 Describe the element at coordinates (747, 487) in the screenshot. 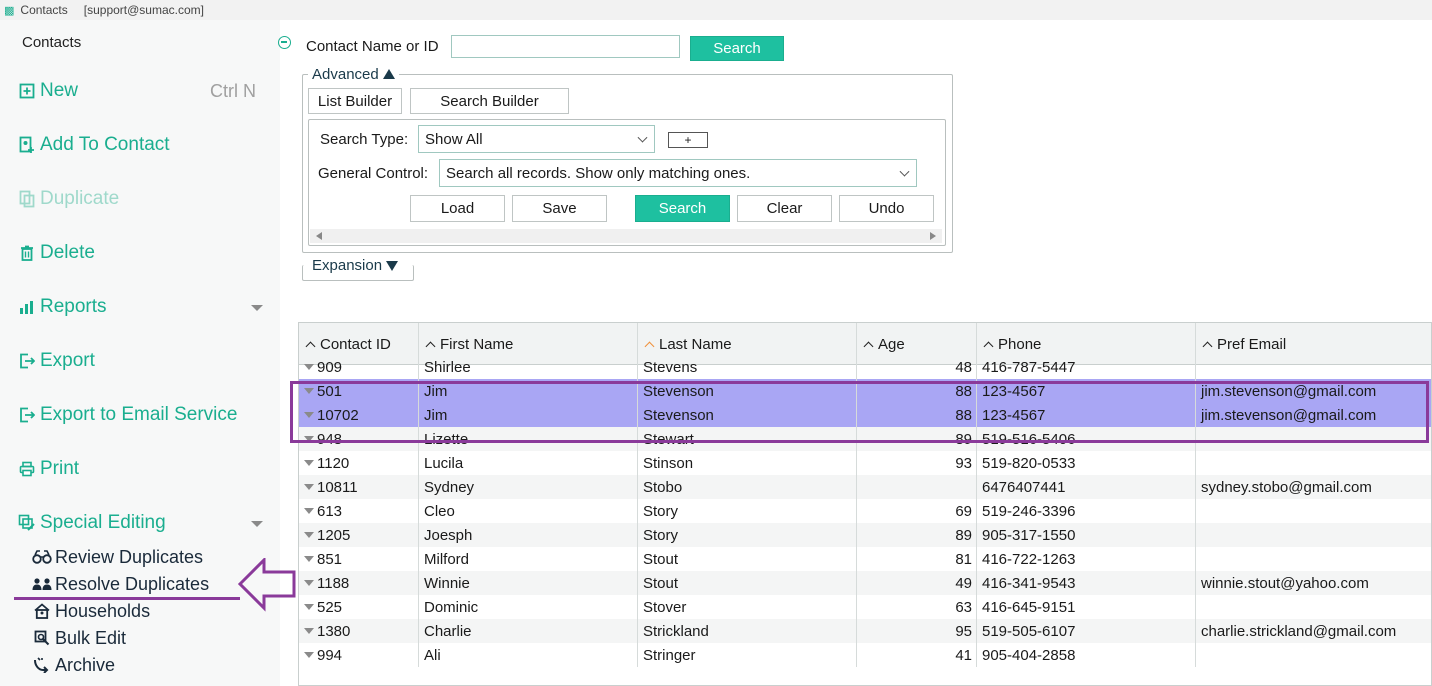

I see `cell-last: Stobo` at that location.